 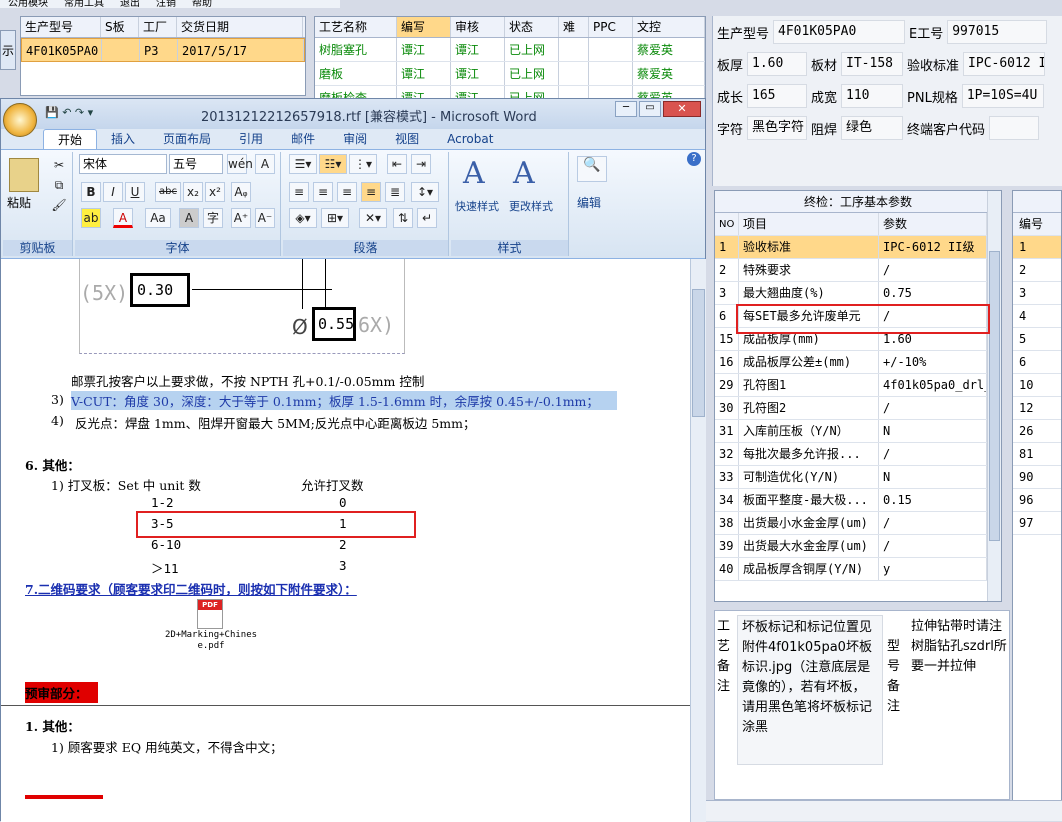 What do you see at coordinates (113, 192) in the screenshot?
I see `italic-icon: I` at bounding box center [113, 192].